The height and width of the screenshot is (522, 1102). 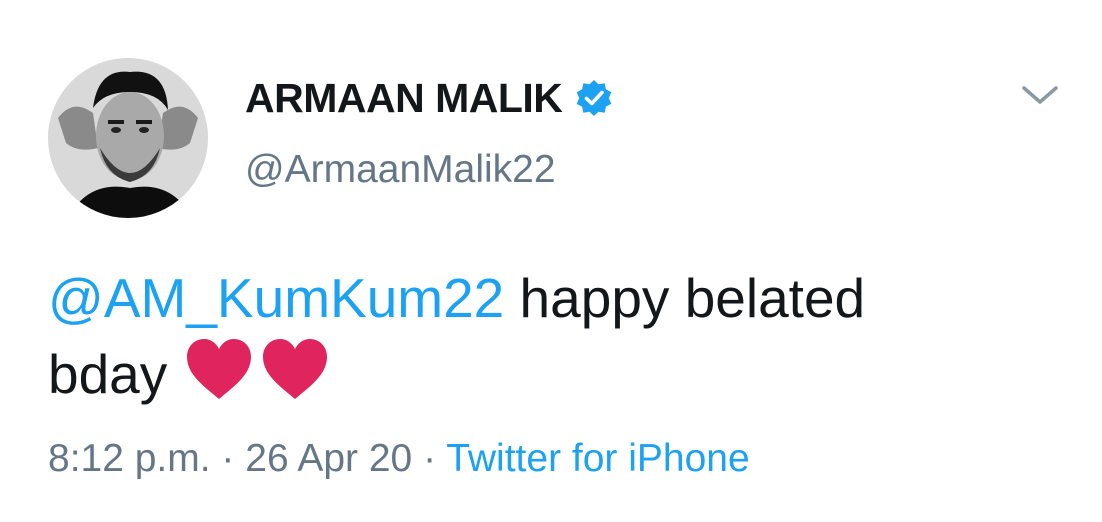 I want to click on tweet-menu-button, so click(x=1040, y=95).